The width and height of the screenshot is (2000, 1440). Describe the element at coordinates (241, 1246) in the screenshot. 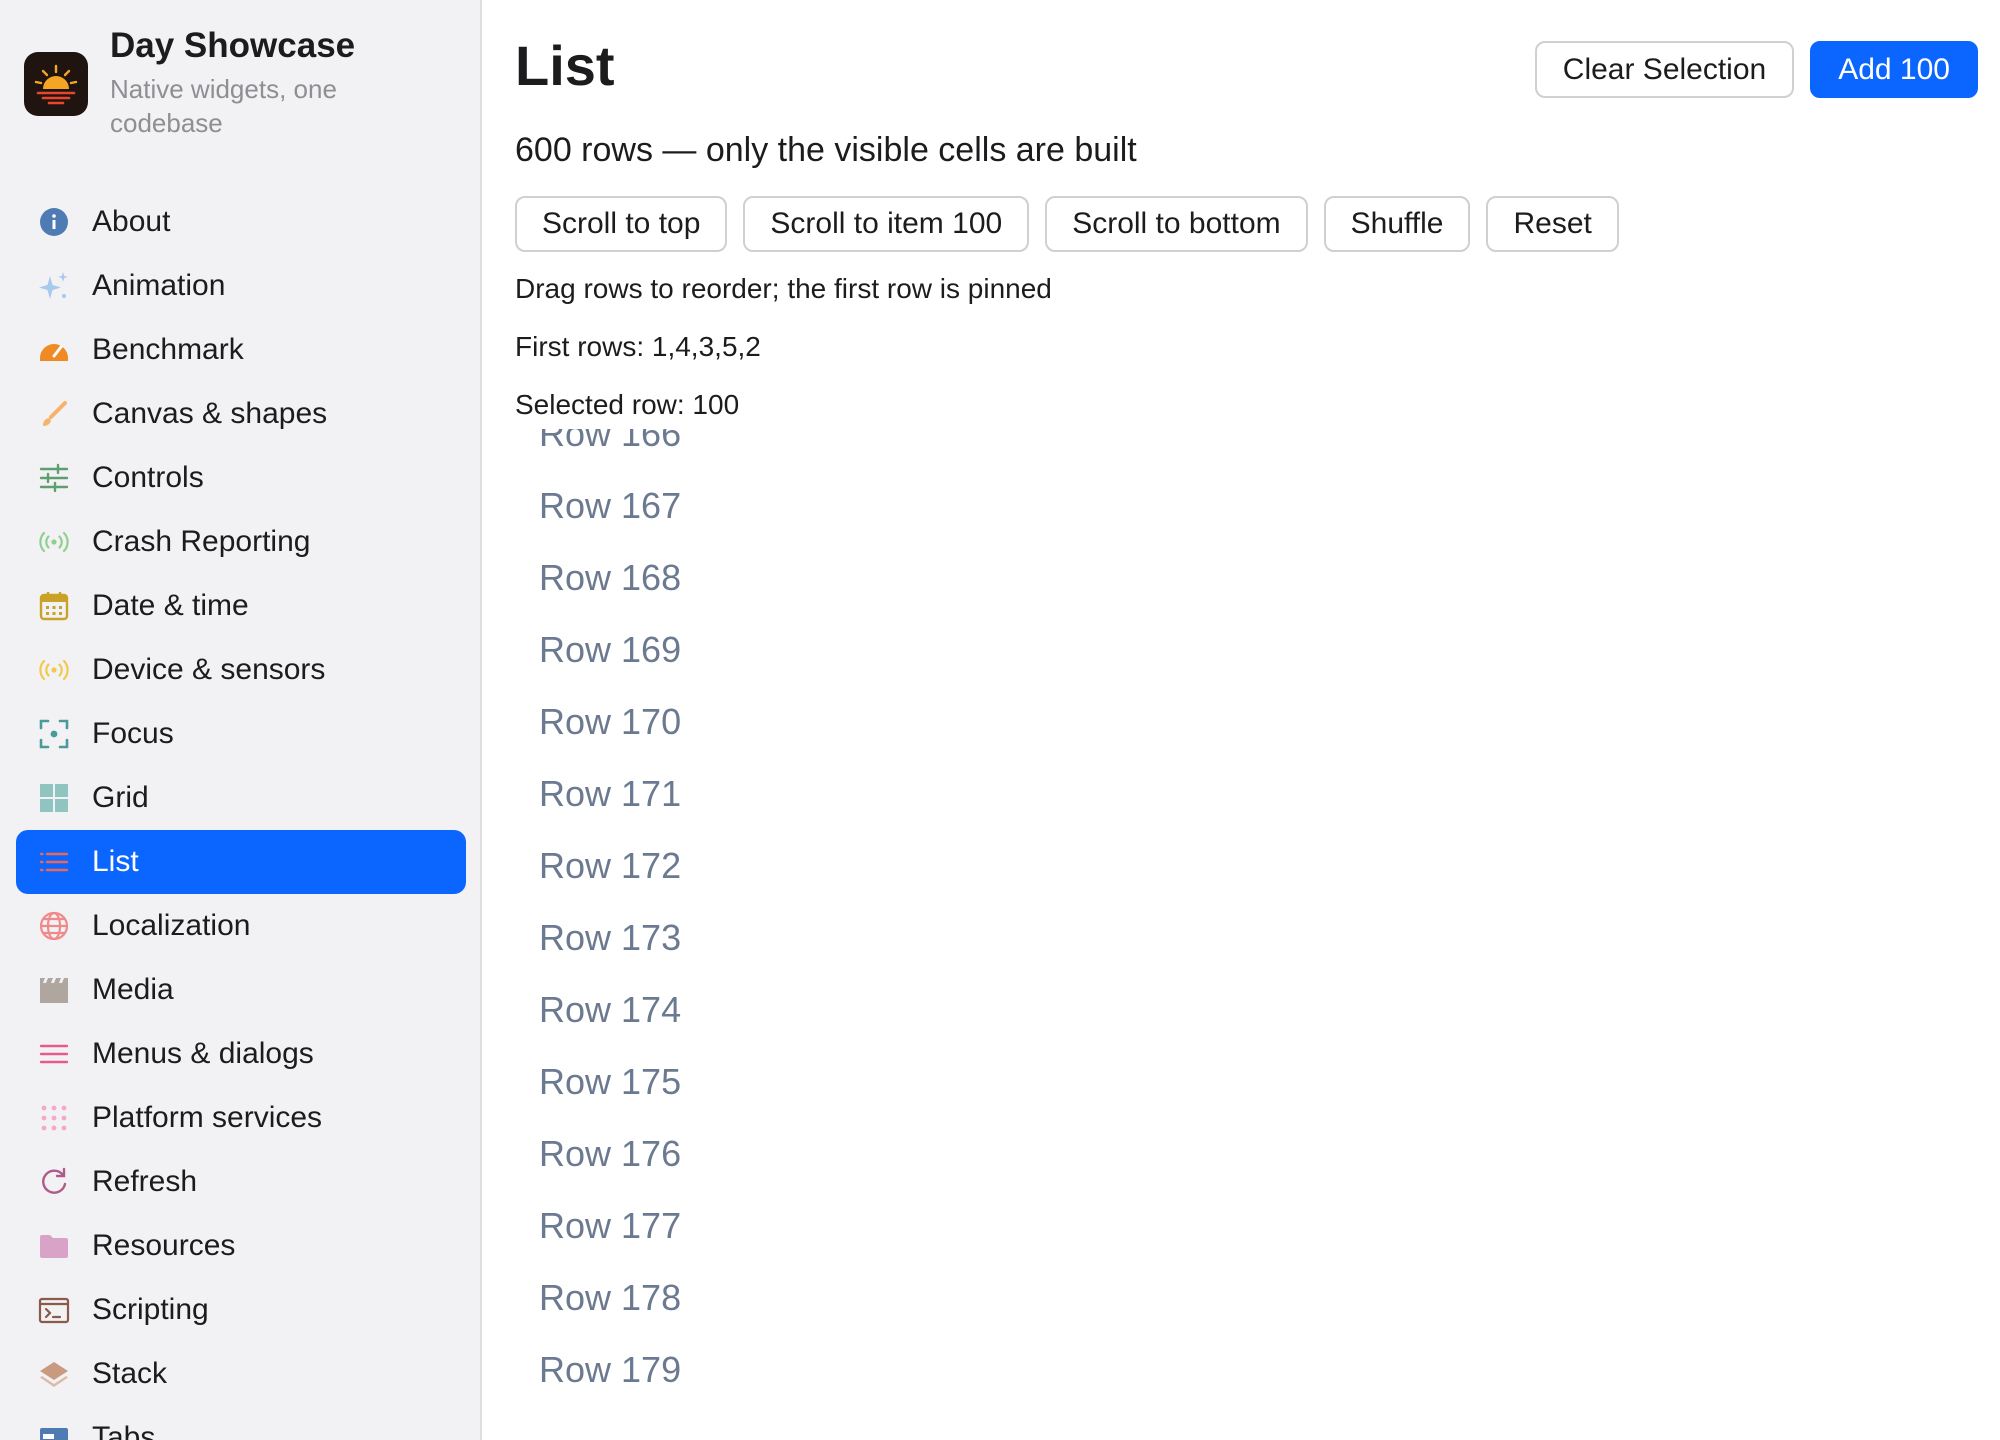

I see `sidebar-item-resources: Resources` at that location.